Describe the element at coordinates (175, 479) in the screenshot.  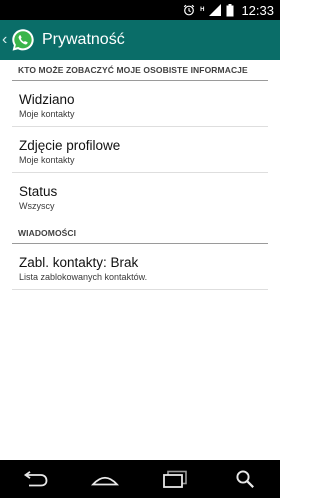
I see `recent-apps-icon` at that location.